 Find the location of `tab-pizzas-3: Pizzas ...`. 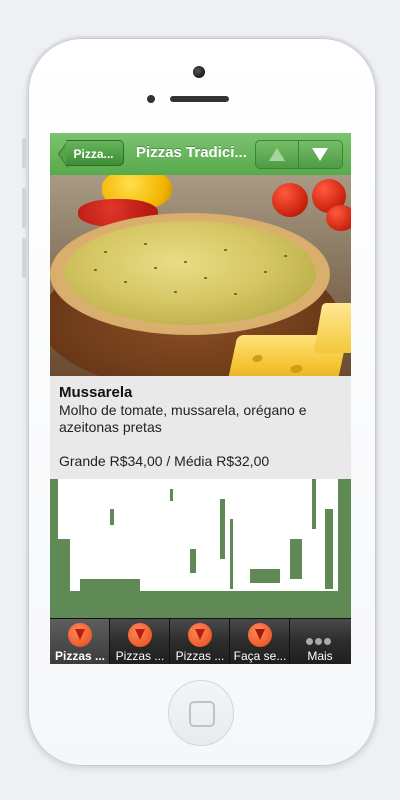

tab-pizzas-3: Pizzas ... is located at coordinates (200, 641).